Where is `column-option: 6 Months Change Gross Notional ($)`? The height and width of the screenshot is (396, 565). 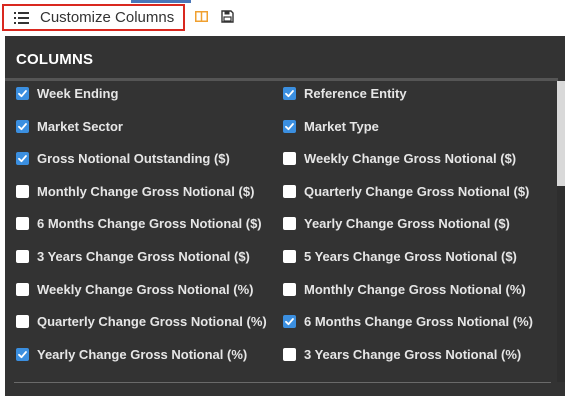 column-option: 6 Months Change Gross Notional ($) is located at coordinates (139, 223).